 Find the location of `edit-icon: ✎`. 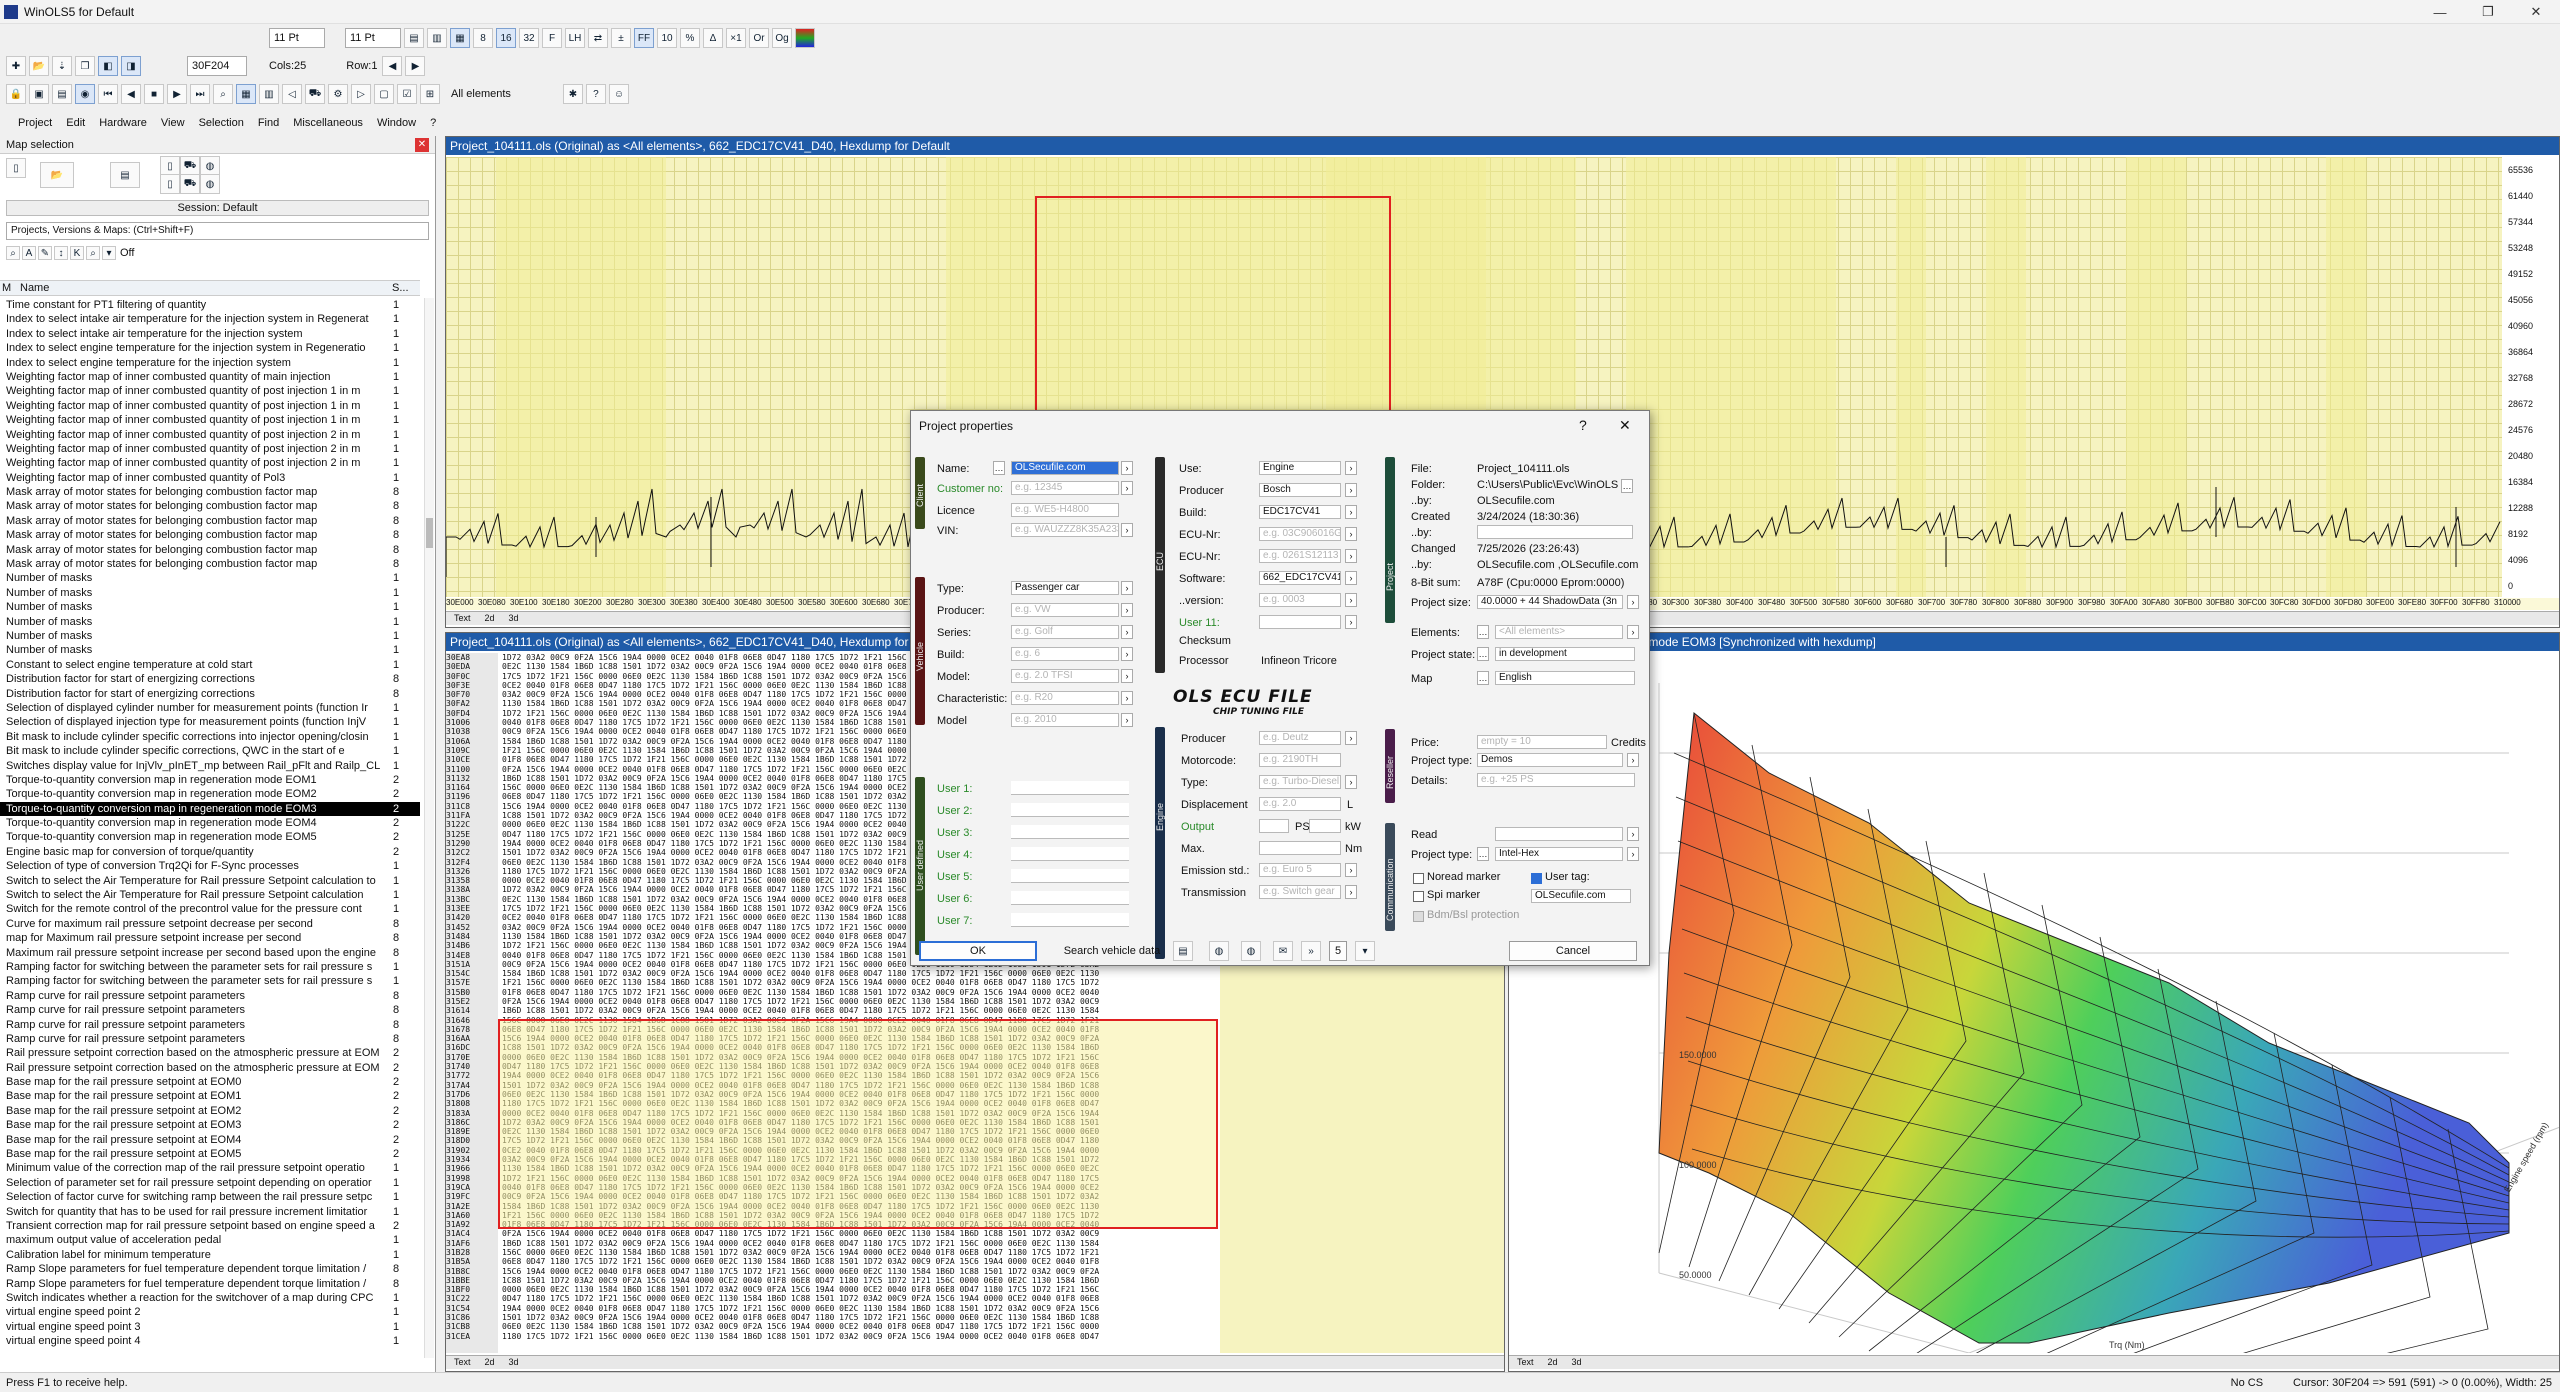

edit-icon: ✎ is located at coordinates (45, 253).